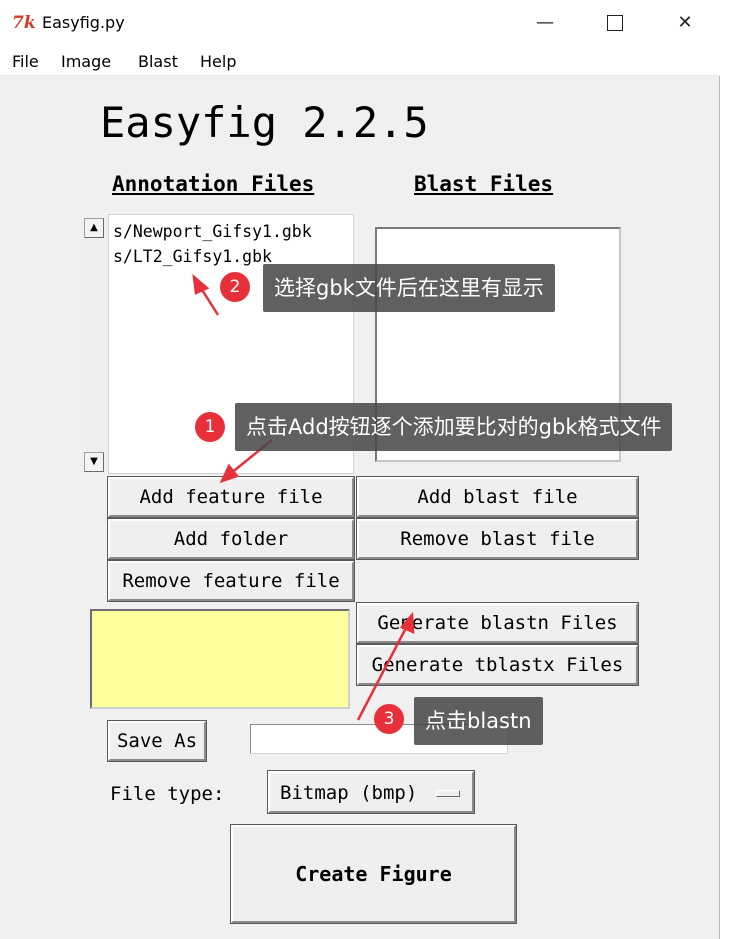  Describe the element at coordinates (231, 581) in the screenshot. I see `remove-feature-file-button: Remove feature file` at that location.